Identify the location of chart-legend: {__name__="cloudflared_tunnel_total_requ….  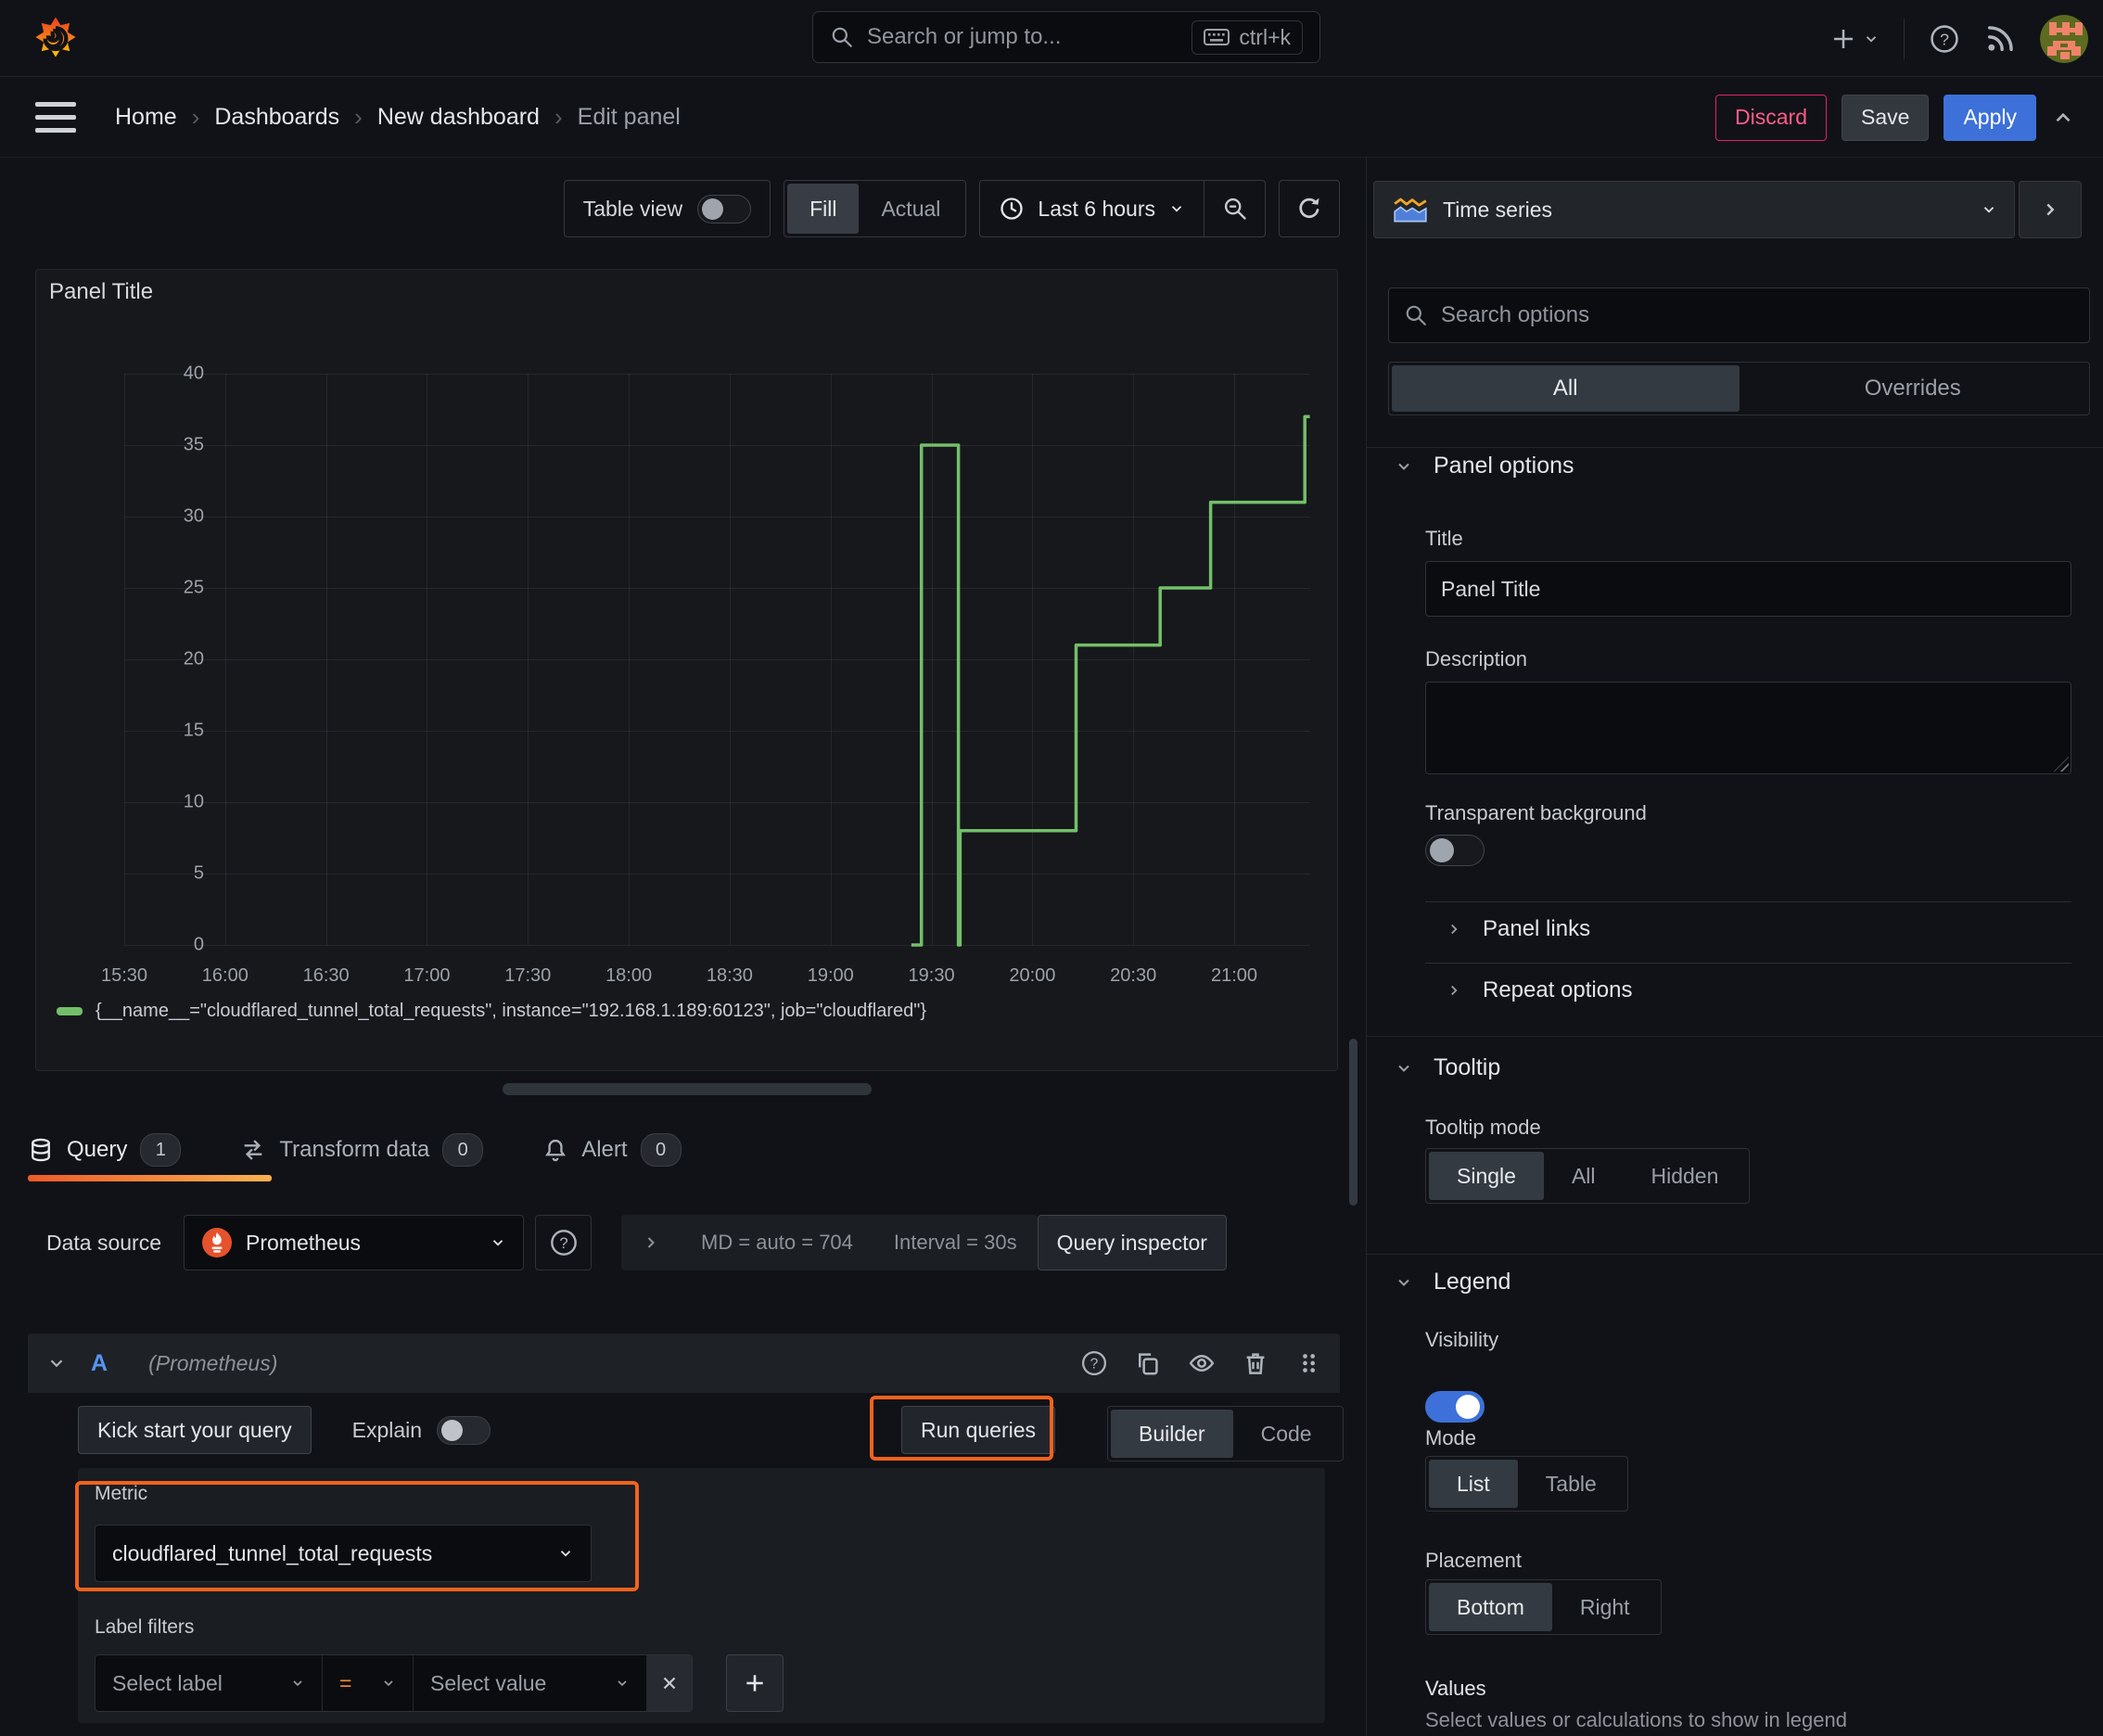
(491, 1011).